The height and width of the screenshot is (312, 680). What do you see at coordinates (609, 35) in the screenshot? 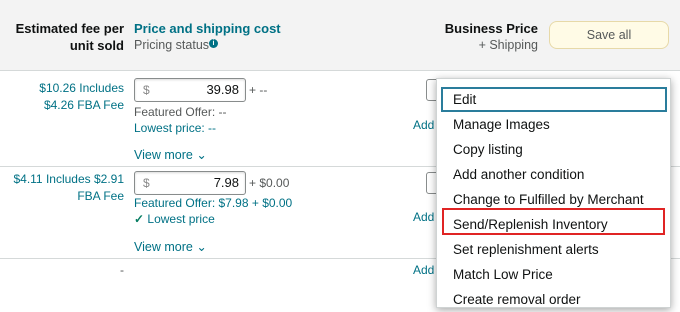
I see `save-all-button: Save all` at bounding box center [609, 35].